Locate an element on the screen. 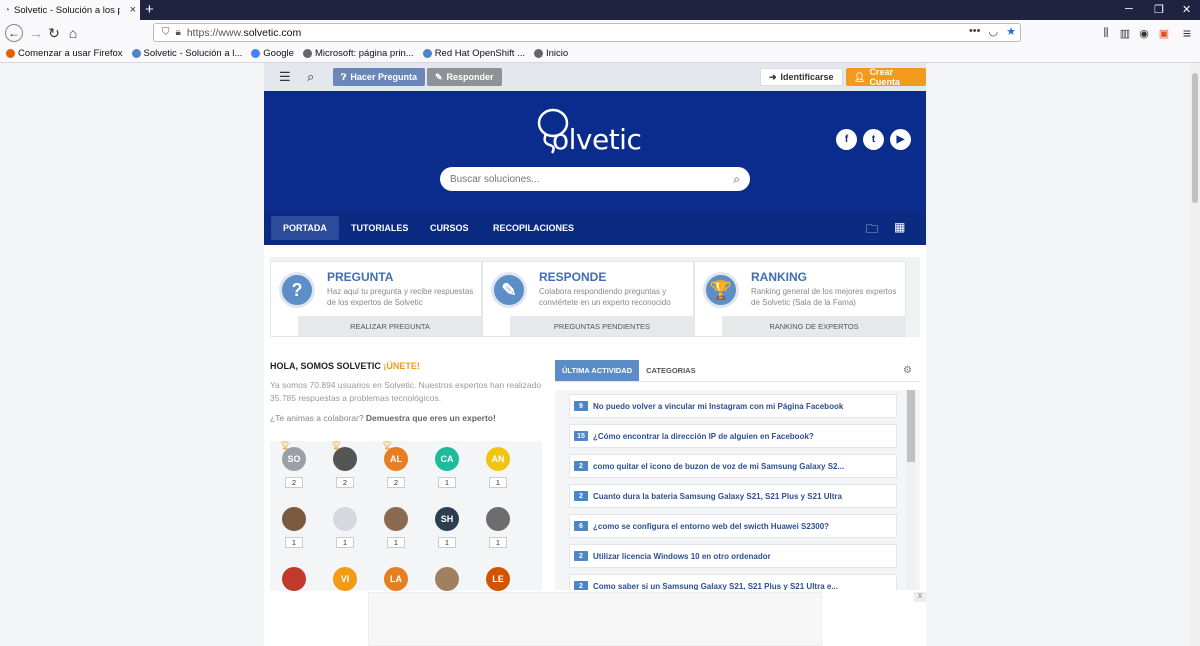  activity-scrollbar-thumb is located at coordinates (911, 426).